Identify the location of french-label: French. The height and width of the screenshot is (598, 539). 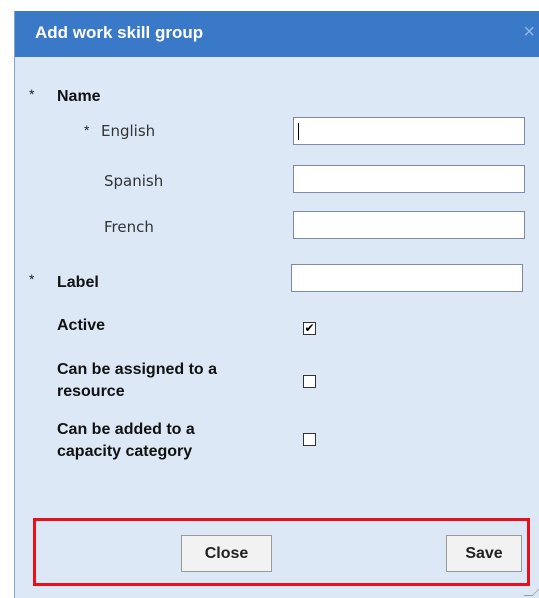
(129, 227).